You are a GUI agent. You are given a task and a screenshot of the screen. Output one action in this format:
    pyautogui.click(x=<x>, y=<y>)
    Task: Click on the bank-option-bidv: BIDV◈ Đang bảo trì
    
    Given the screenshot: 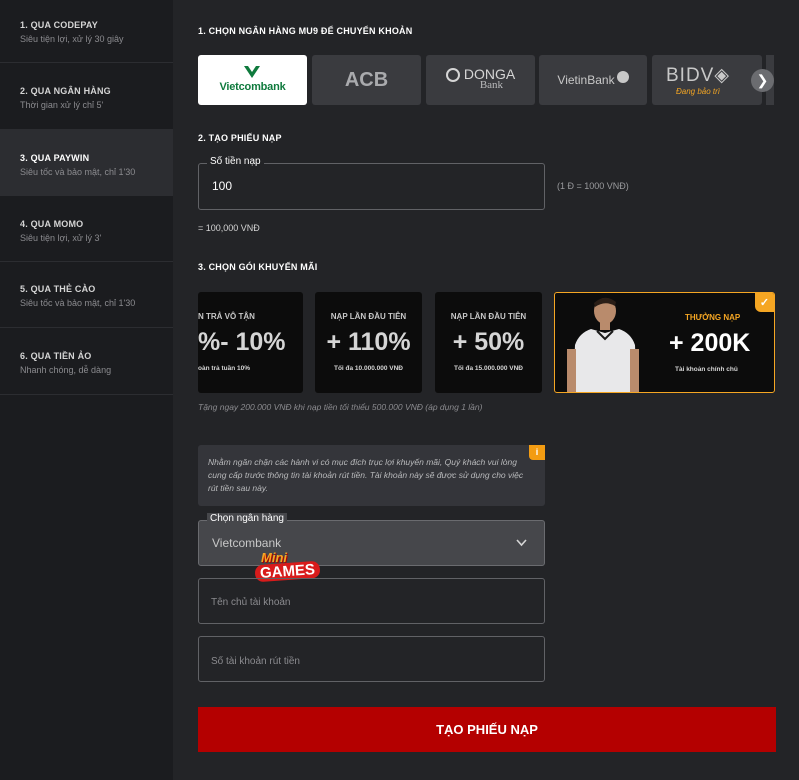 What is the action you would take?
    pyautogui.click(x=707, y=80)
    